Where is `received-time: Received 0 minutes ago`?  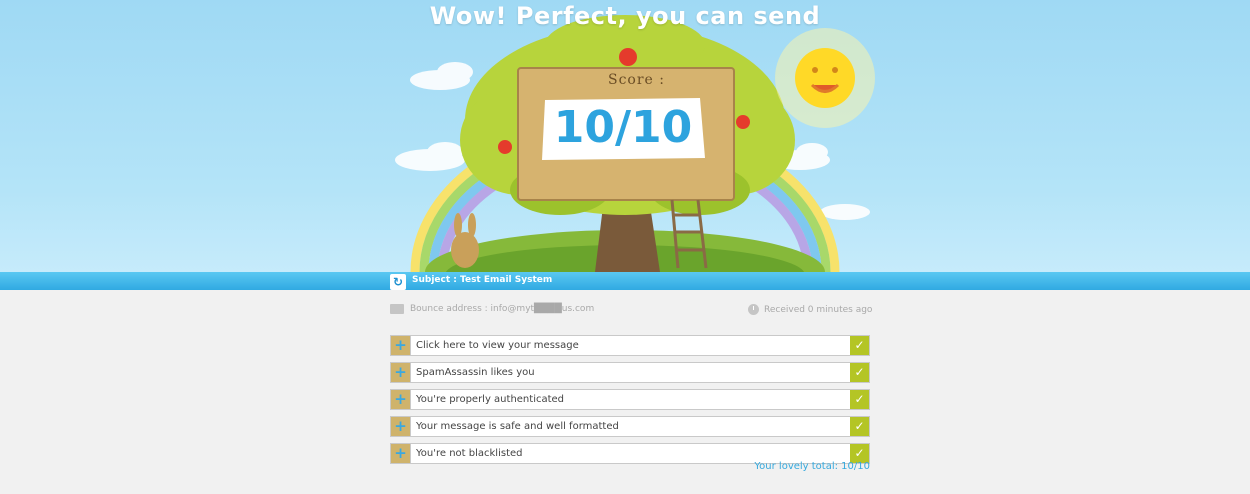
received-time: Received 0 minutes ago is located at coordinates (810, 309).